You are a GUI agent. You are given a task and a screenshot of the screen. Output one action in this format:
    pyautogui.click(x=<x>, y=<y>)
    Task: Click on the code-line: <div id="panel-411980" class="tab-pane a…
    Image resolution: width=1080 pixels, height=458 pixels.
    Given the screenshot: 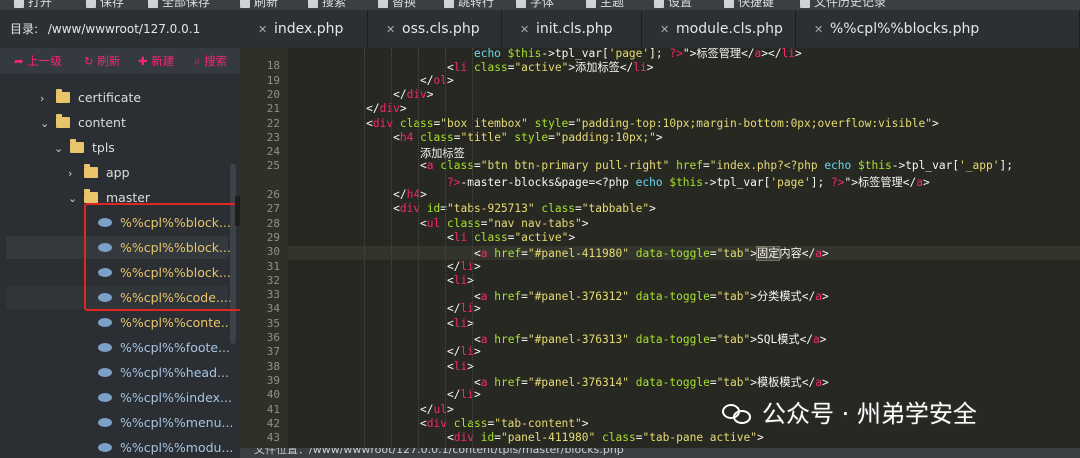 What is the action you would take?
    pyautogui.click(x=605, y=438)
    